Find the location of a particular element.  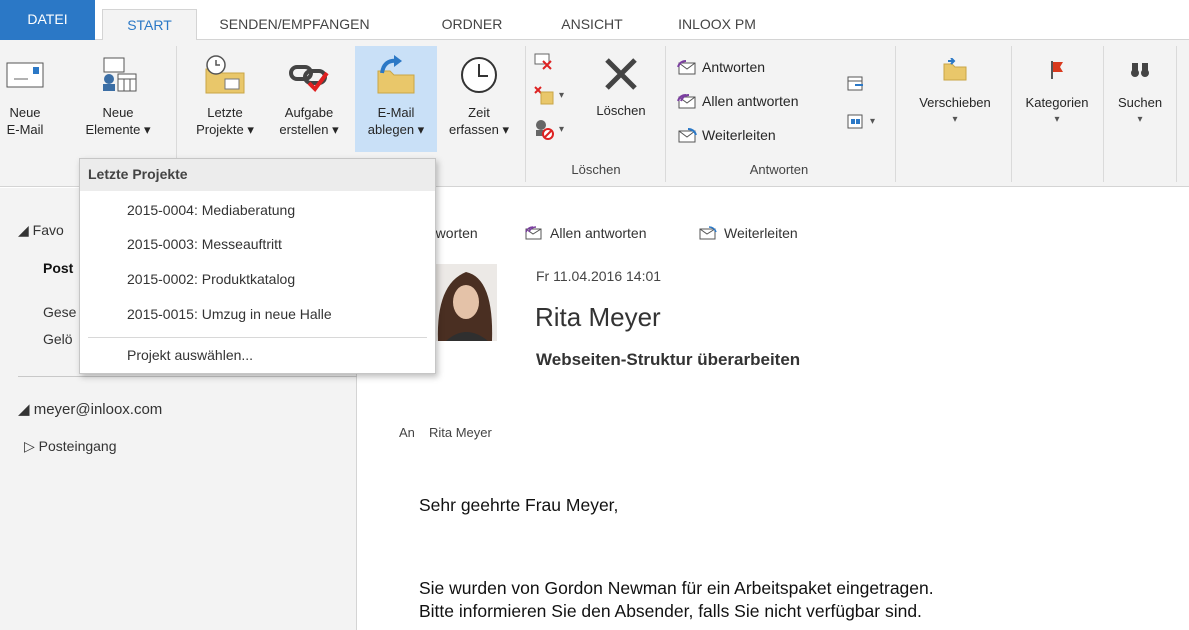

search-button: Suchen ▾ is located at coordinates (1140, 99).